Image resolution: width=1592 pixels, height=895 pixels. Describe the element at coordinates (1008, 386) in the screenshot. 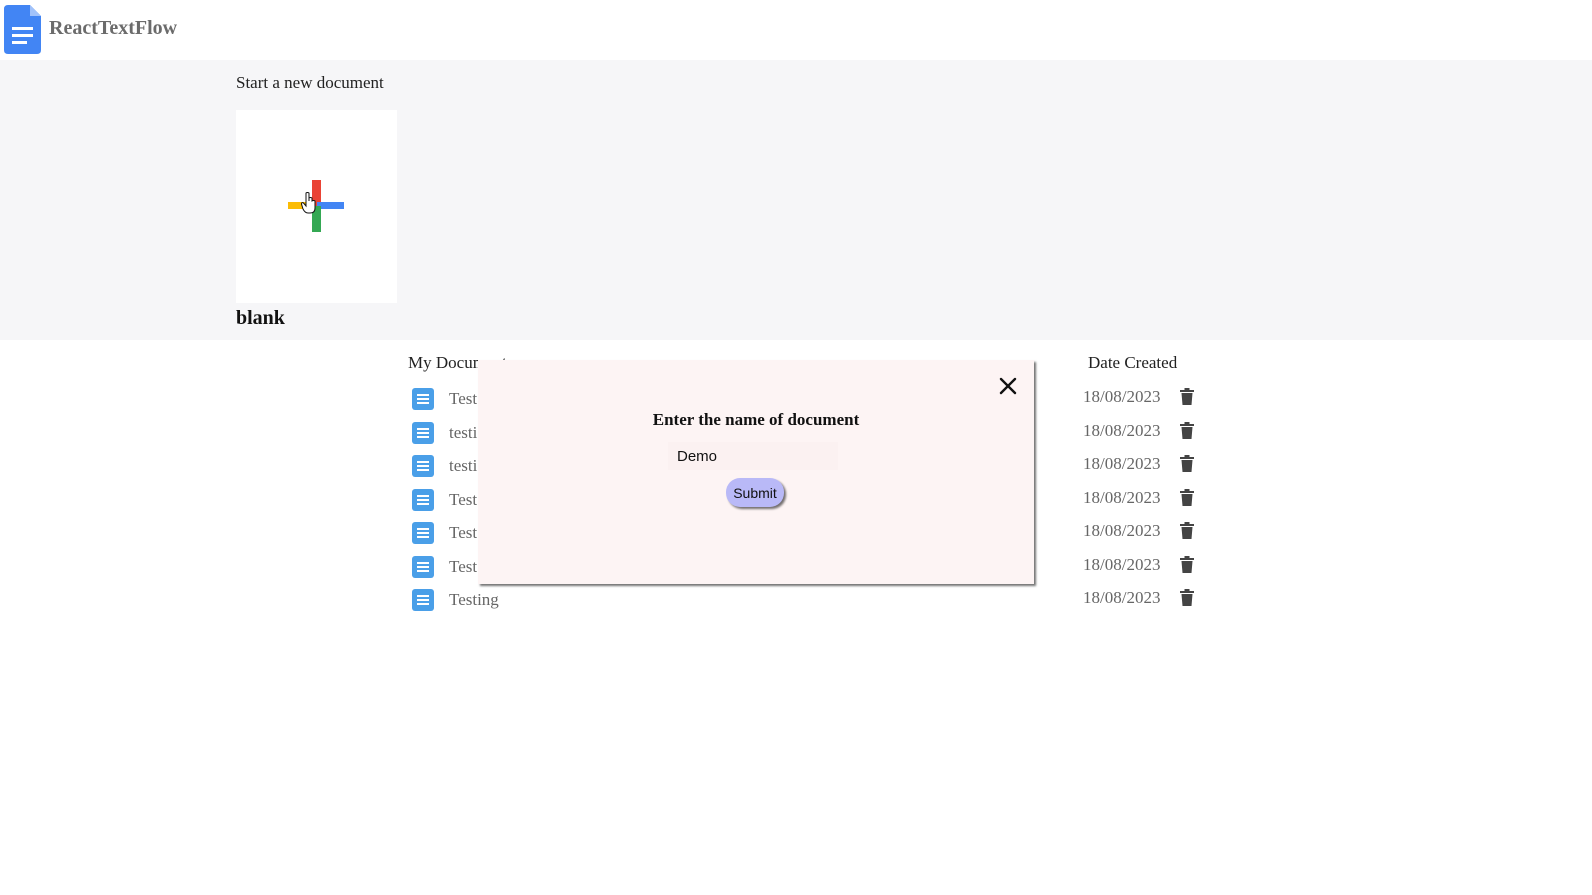

I see `close-icon` at that location.